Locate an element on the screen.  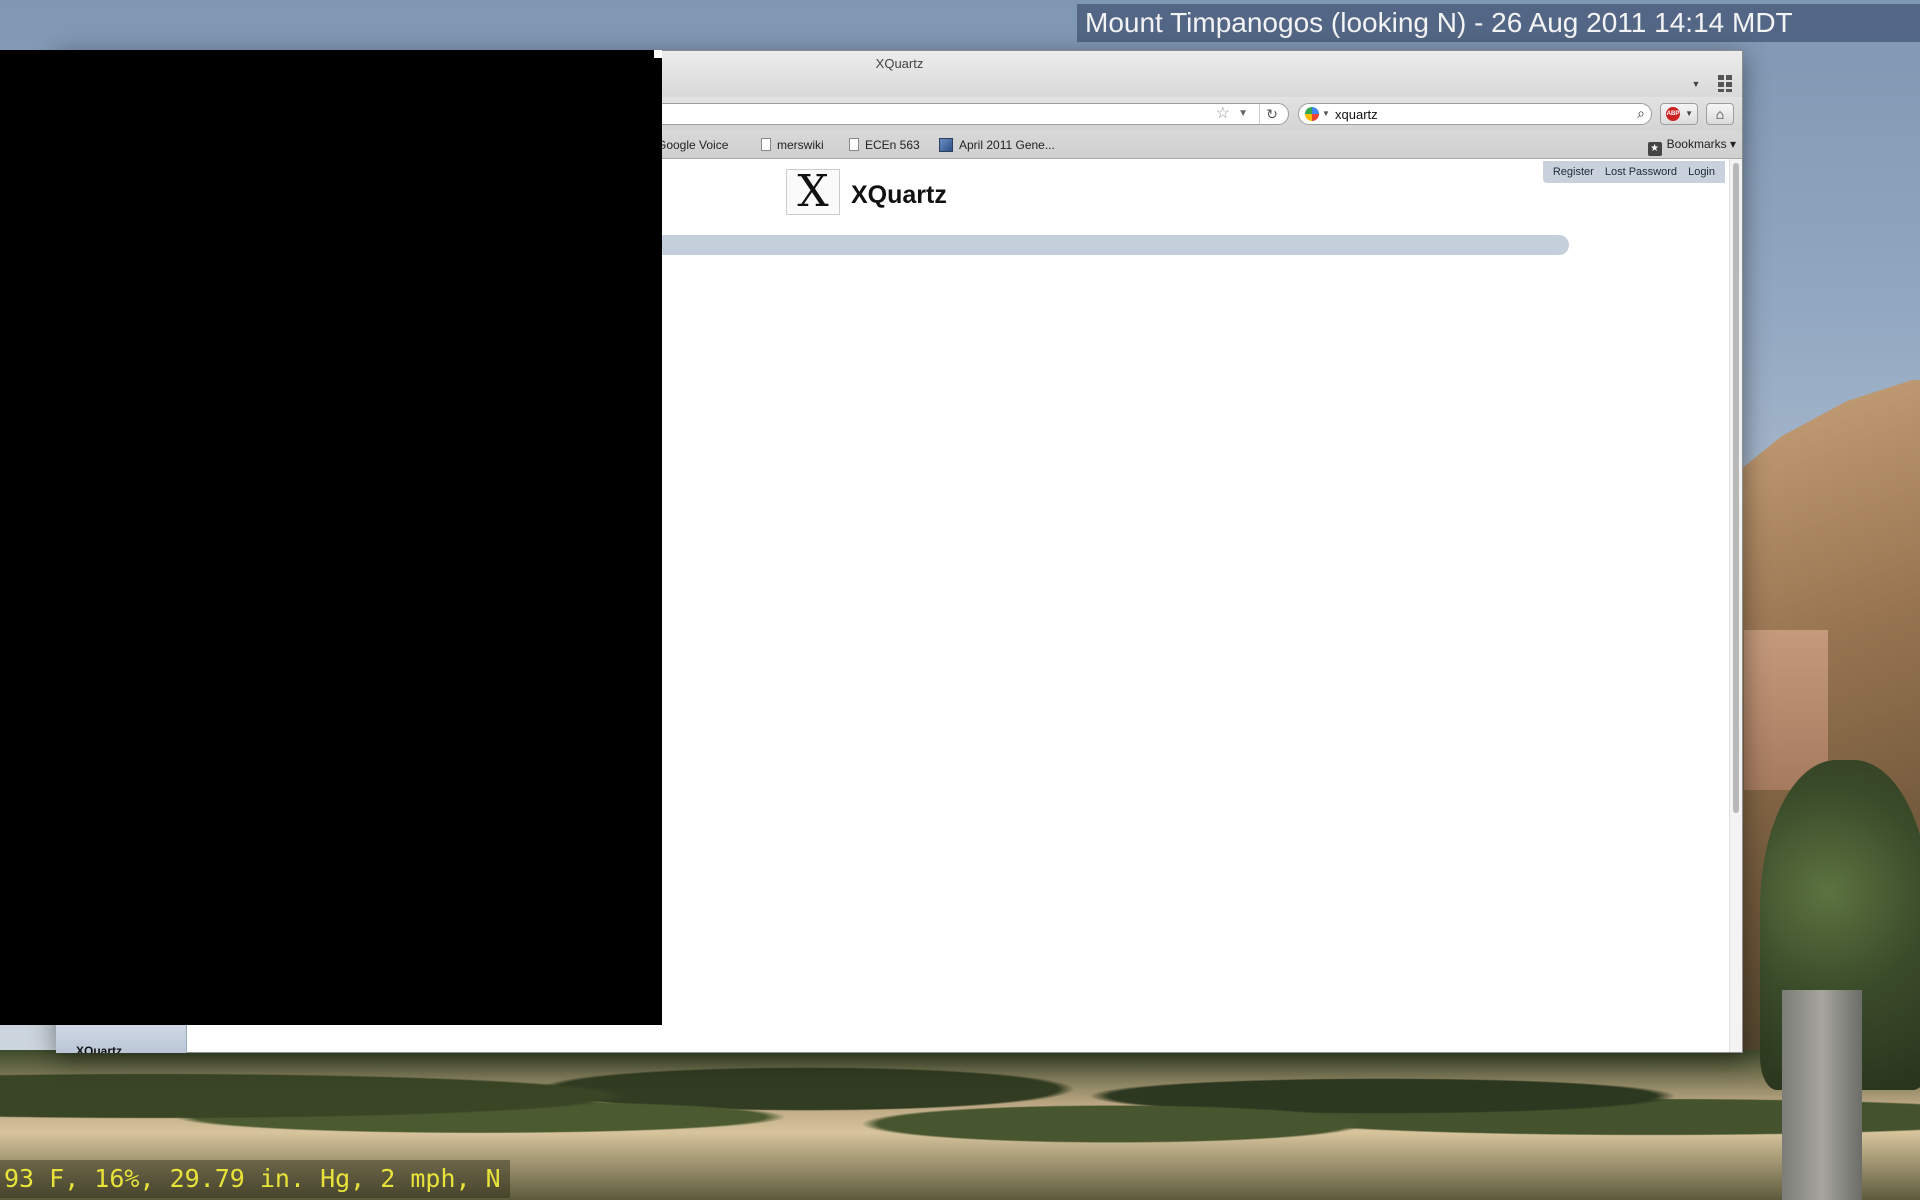
user-links: Register Lost Password Login is located at coordinates (1633, 172).